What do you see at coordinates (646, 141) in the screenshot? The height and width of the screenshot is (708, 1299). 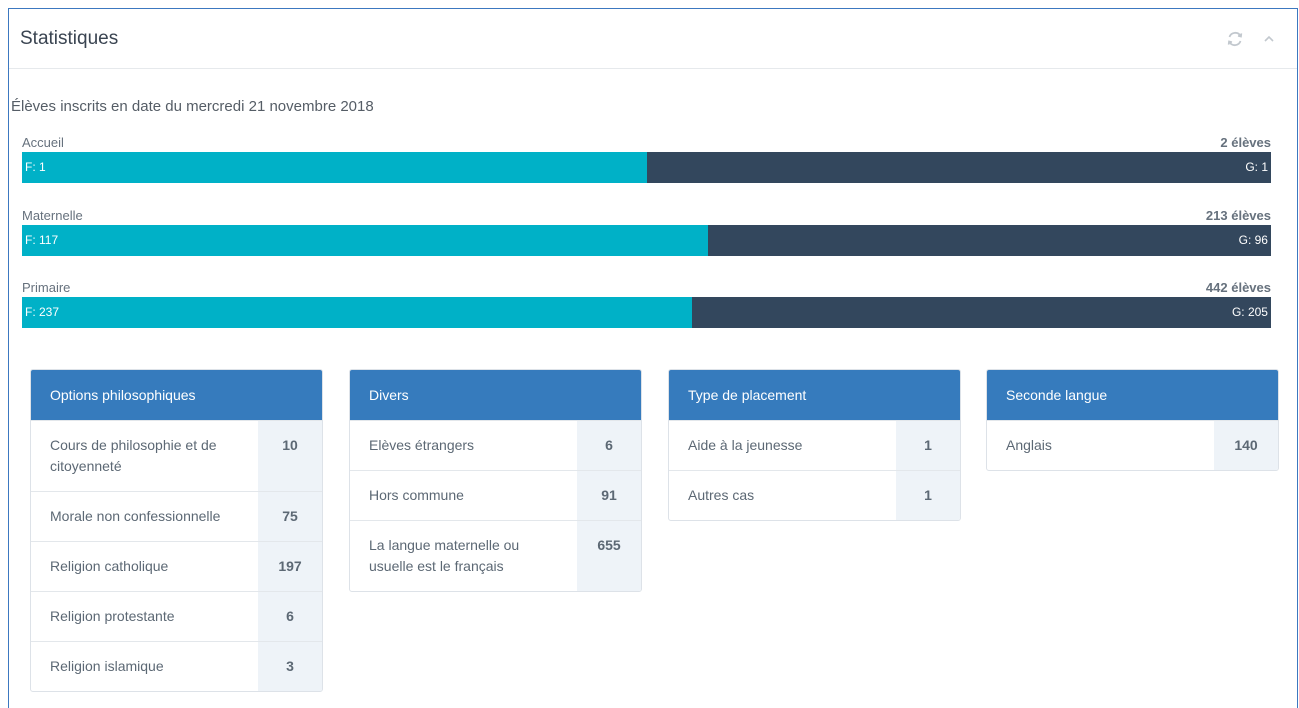 I see `bar-header: Accueil 2 élèves` at bounding box center [646, 141].